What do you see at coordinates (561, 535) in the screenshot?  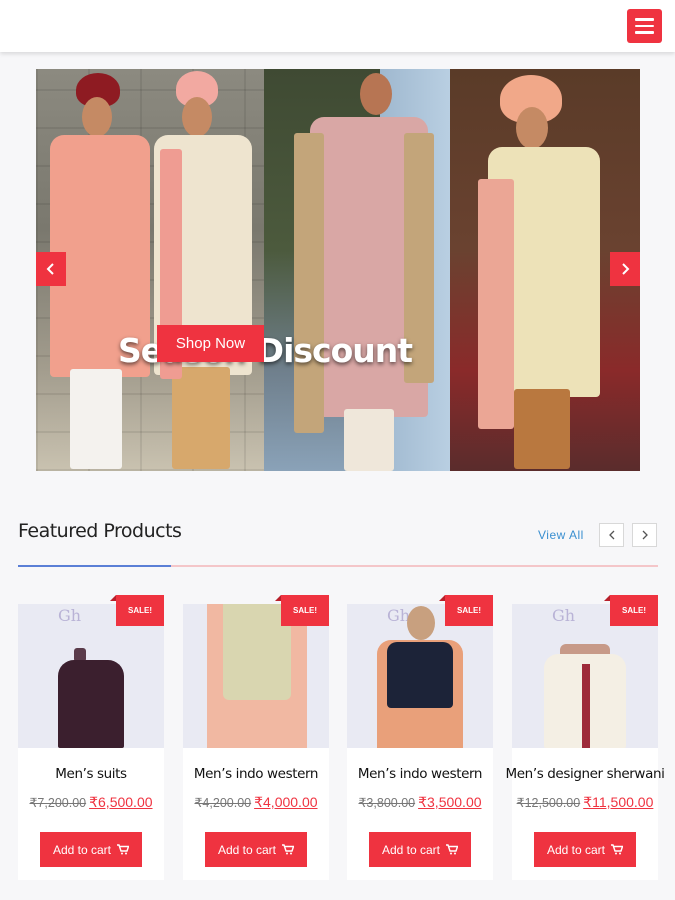 I see `view-all-link: View All` at bounding box center [561, 535].